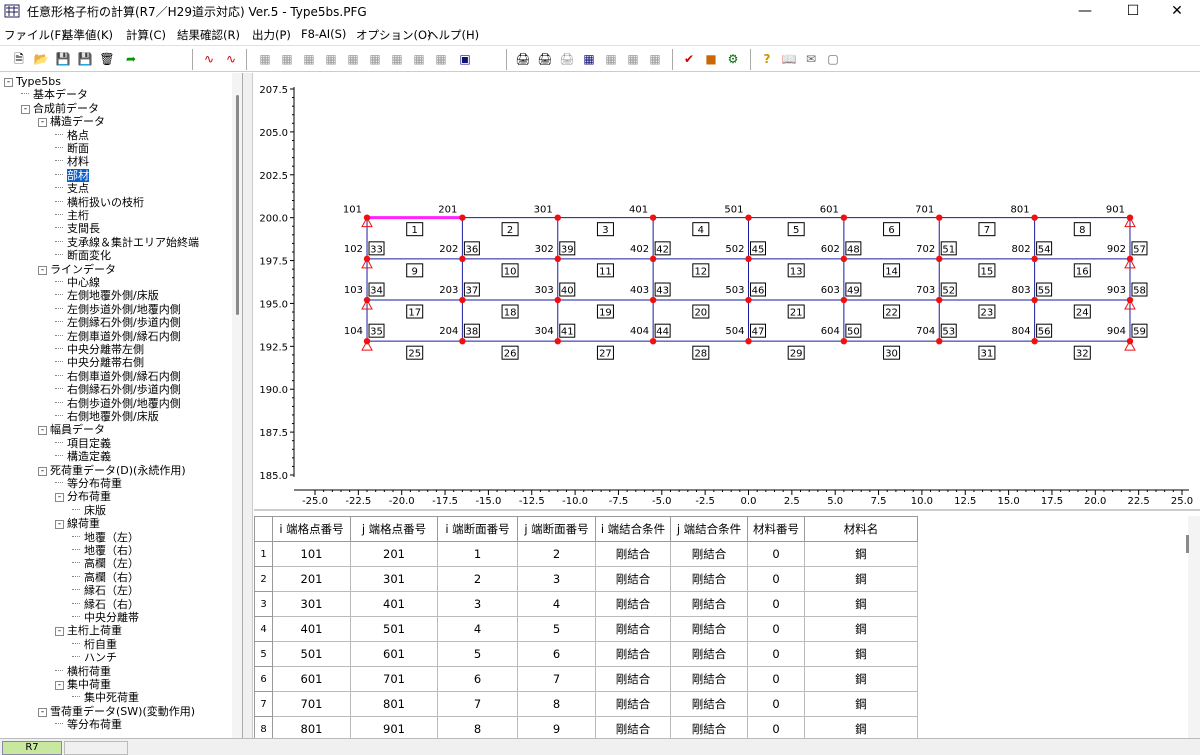 The height and width of the screenshot is (755, 1200). Describe the element at coordinates (567, 59) in the screenshot. I see `print-setup-icon: 🖨` at that location.